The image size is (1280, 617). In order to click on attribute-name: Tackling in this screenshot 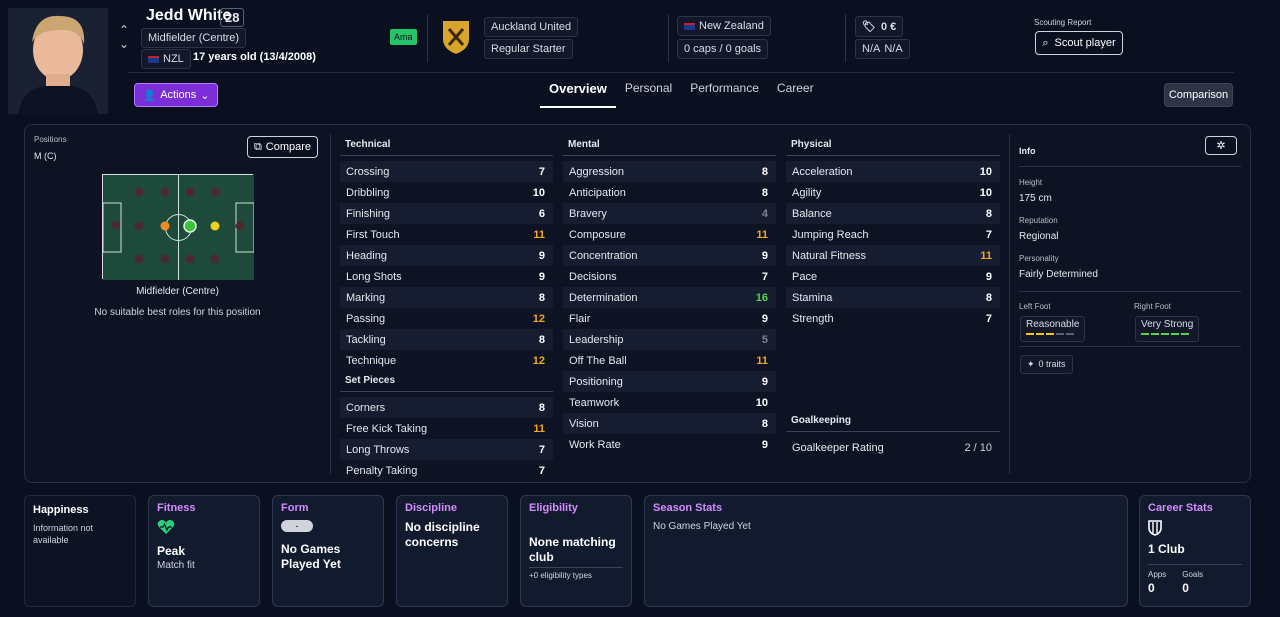, I will do `click(366, 339)`.